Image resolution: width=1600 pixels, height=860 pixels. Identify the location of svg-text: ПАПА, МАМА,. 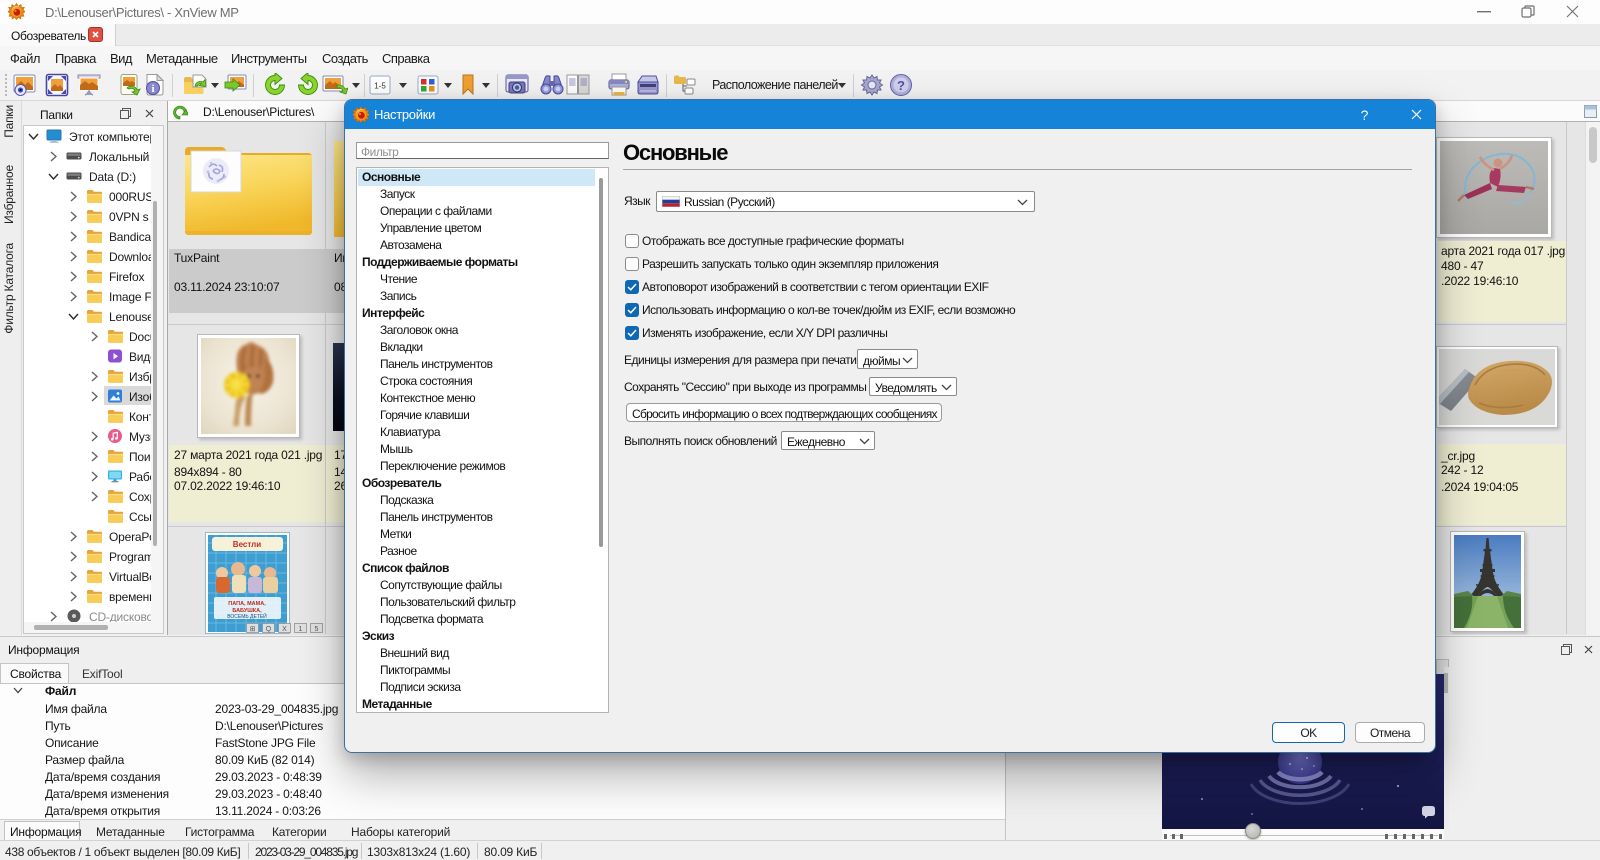
(247, 604).